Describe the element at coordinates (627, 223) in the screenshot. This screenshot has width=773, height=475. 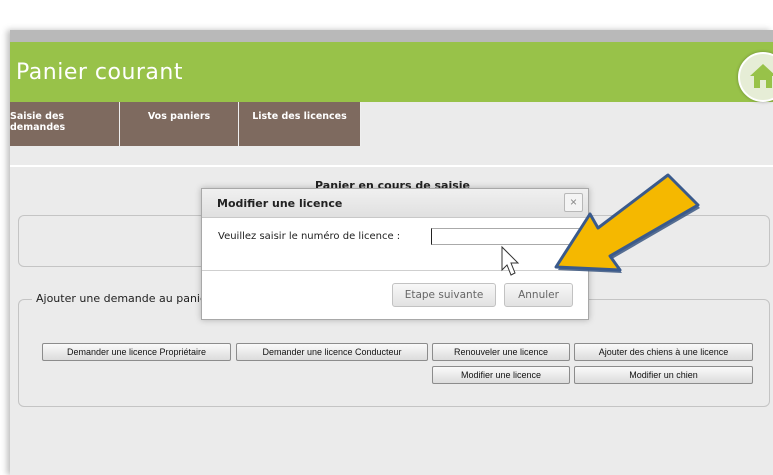
I see `pointer-arrow` at that location.